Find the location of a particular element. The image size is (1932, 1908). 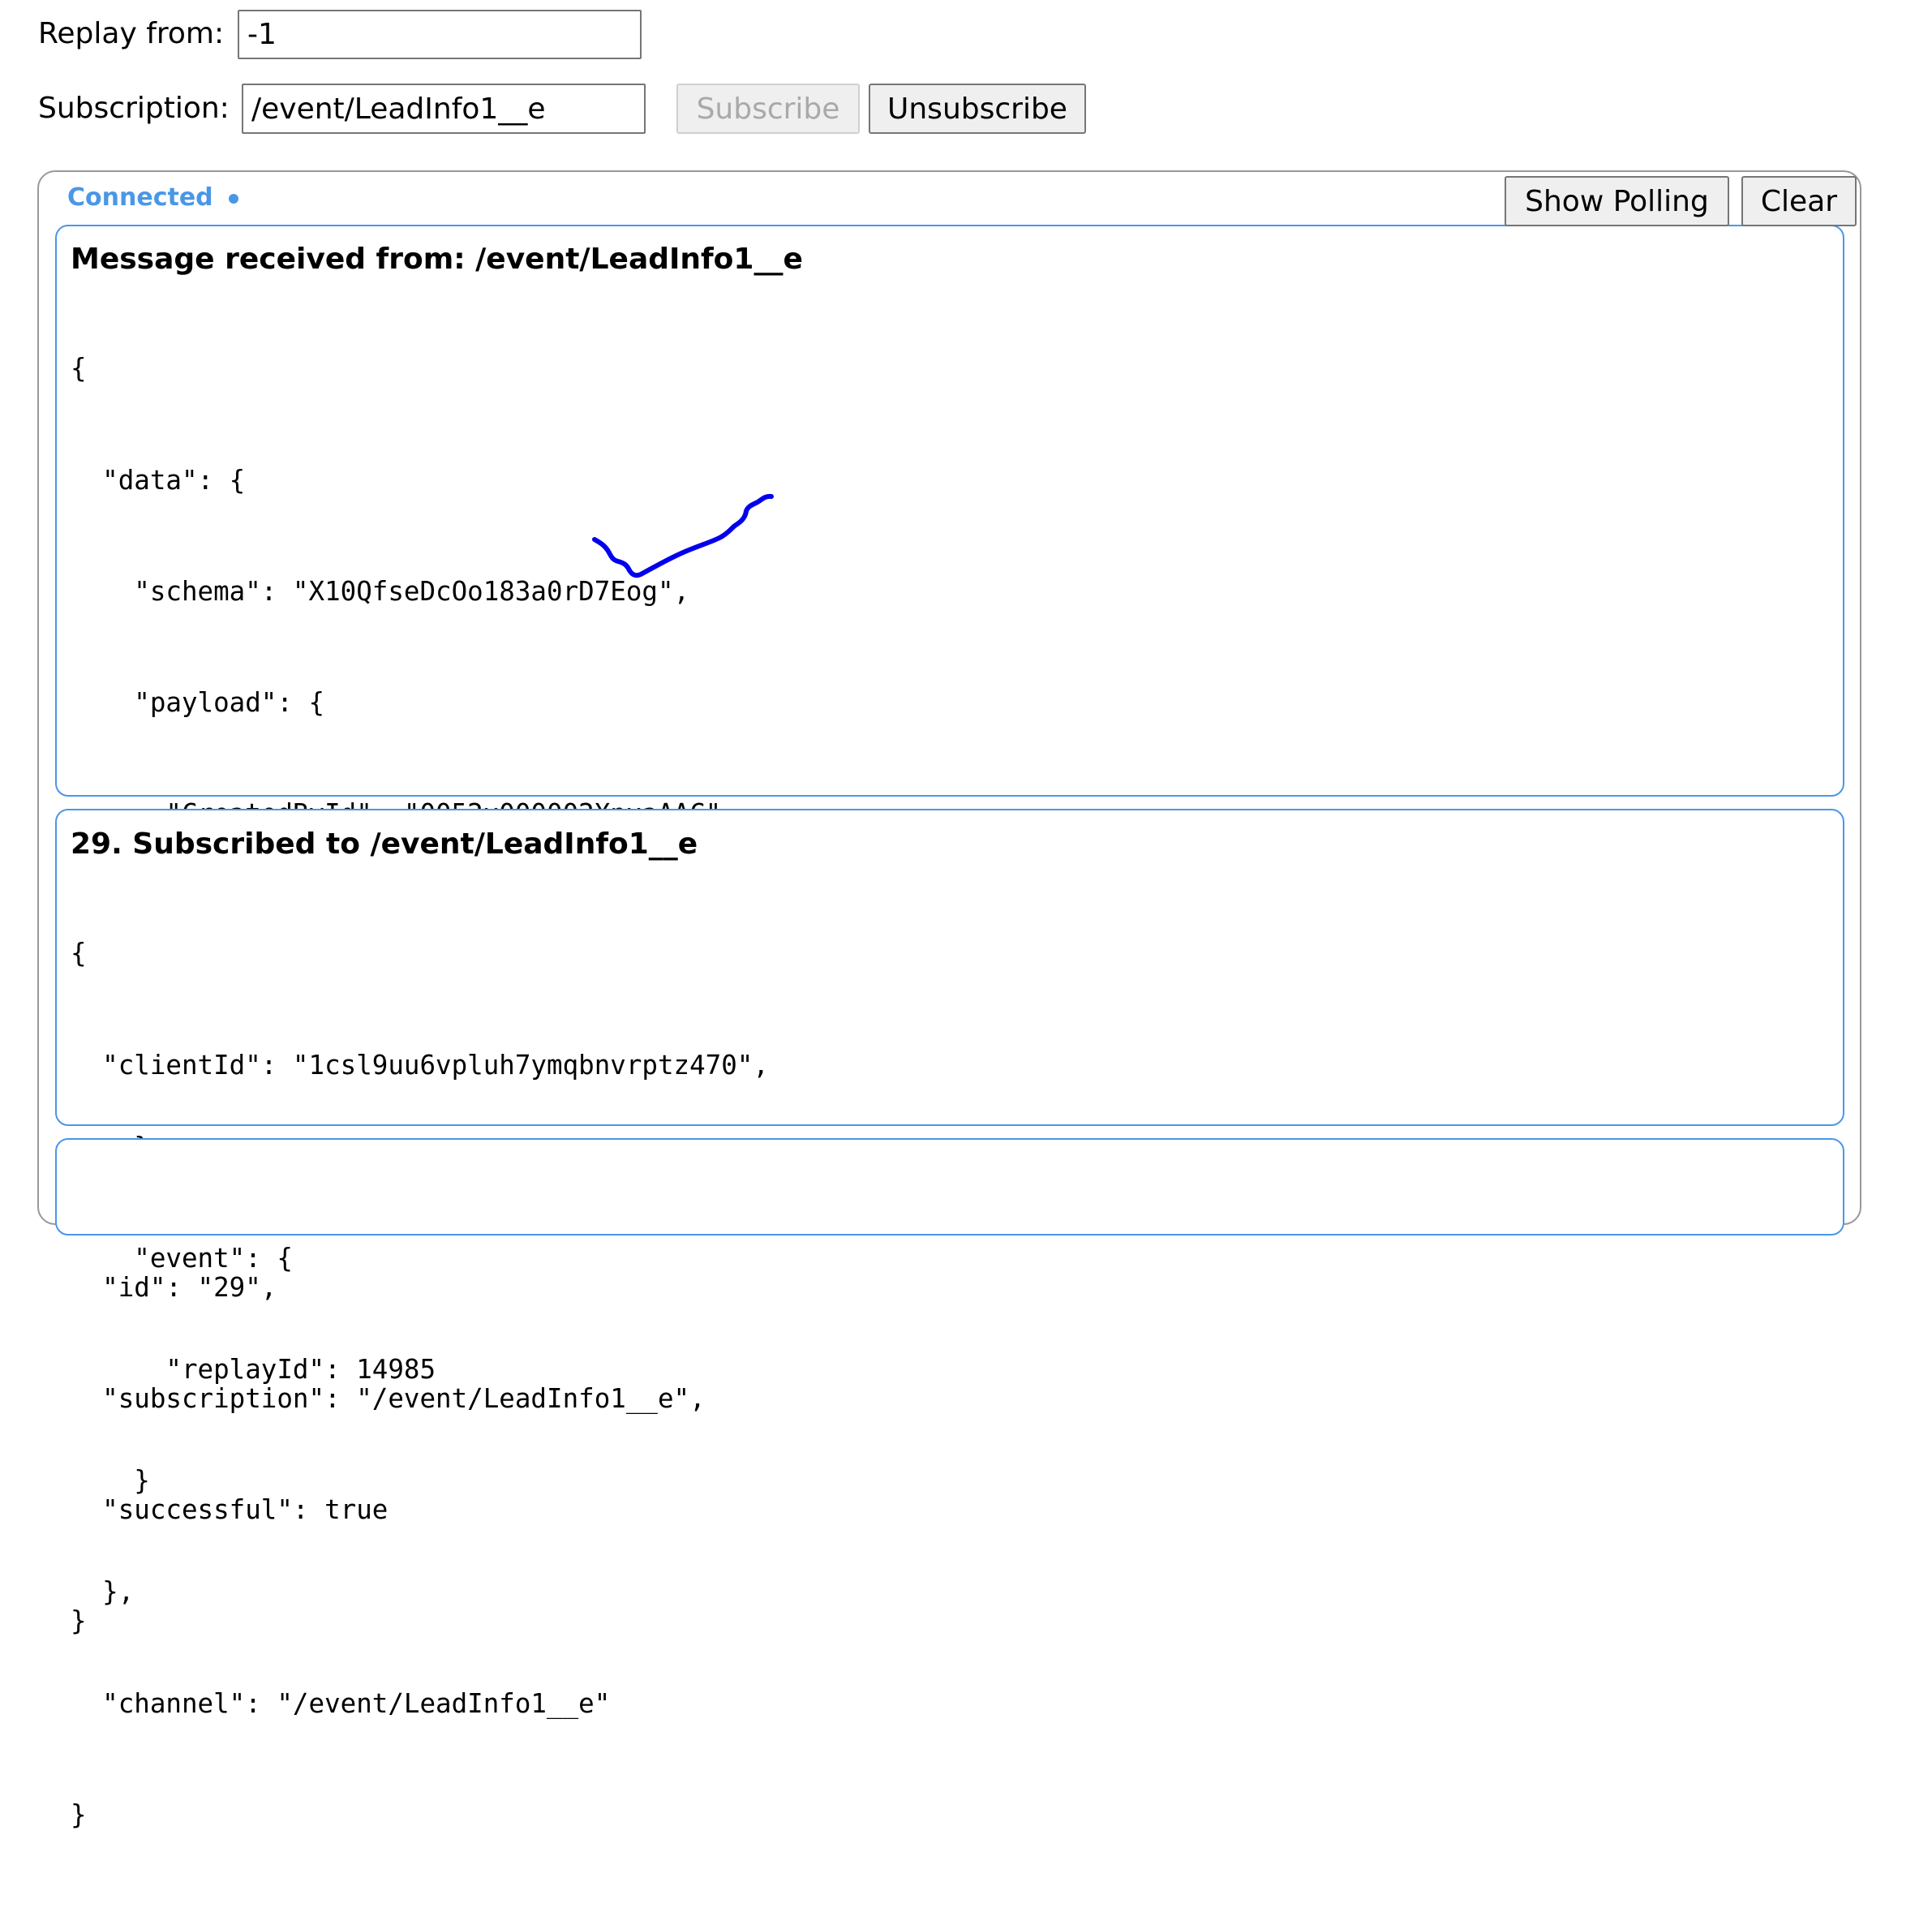

json-line: "schema": "X10QfseDcOo183a0rD7Eog", is located at coordinates (380, 591).